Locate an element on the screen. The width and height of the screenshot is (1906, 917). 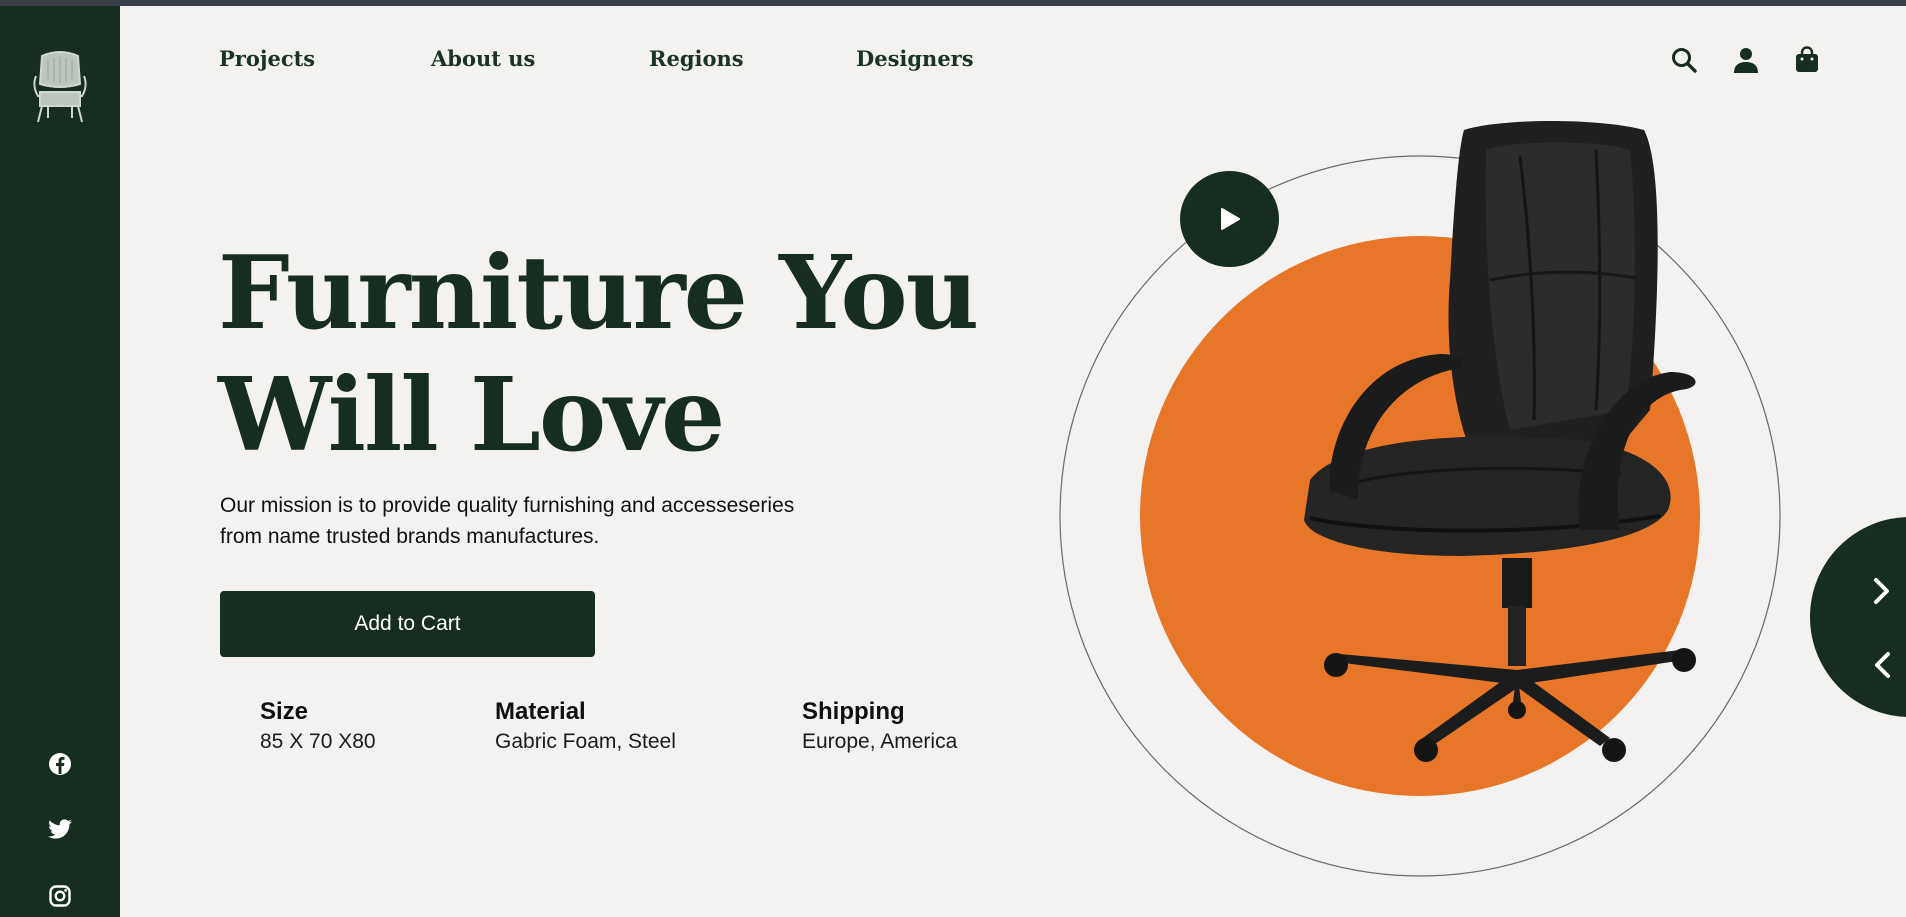
search-icon is located at coordinates (1684, 60).